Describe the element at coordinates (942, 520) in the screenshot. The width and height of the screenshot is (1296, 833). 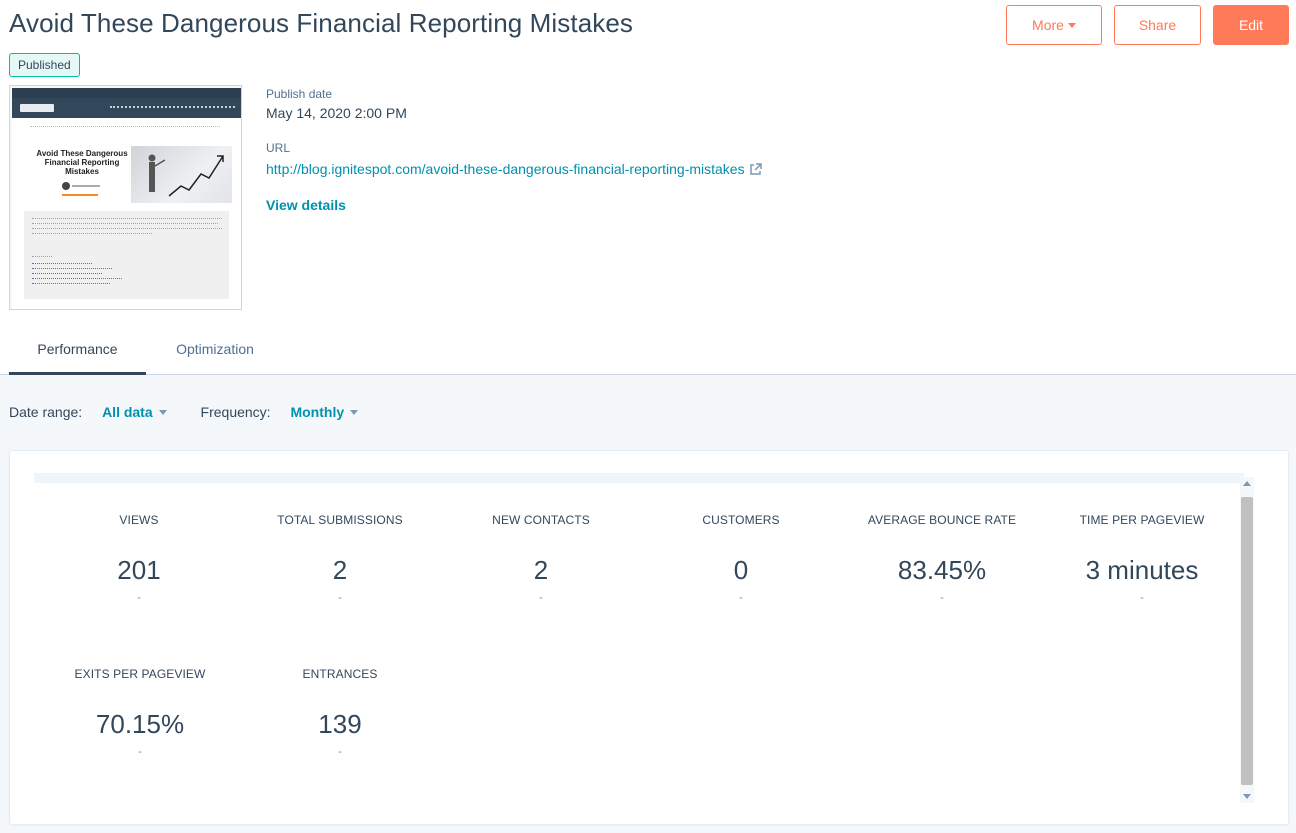
I see `metric-label: AVERAGE BOUNCE RATE` at that location.